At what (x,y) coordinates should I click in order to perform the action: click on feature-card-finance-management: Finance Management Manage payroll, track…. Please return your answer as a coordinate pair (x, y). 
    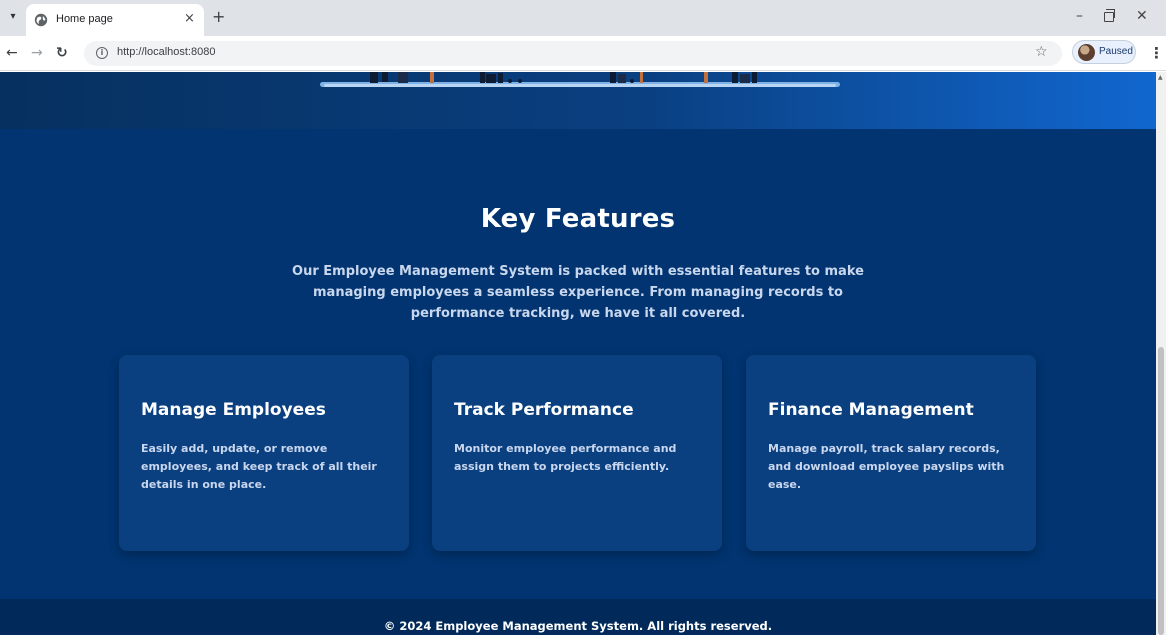
    Looking at the image, I should click on (891, 453).